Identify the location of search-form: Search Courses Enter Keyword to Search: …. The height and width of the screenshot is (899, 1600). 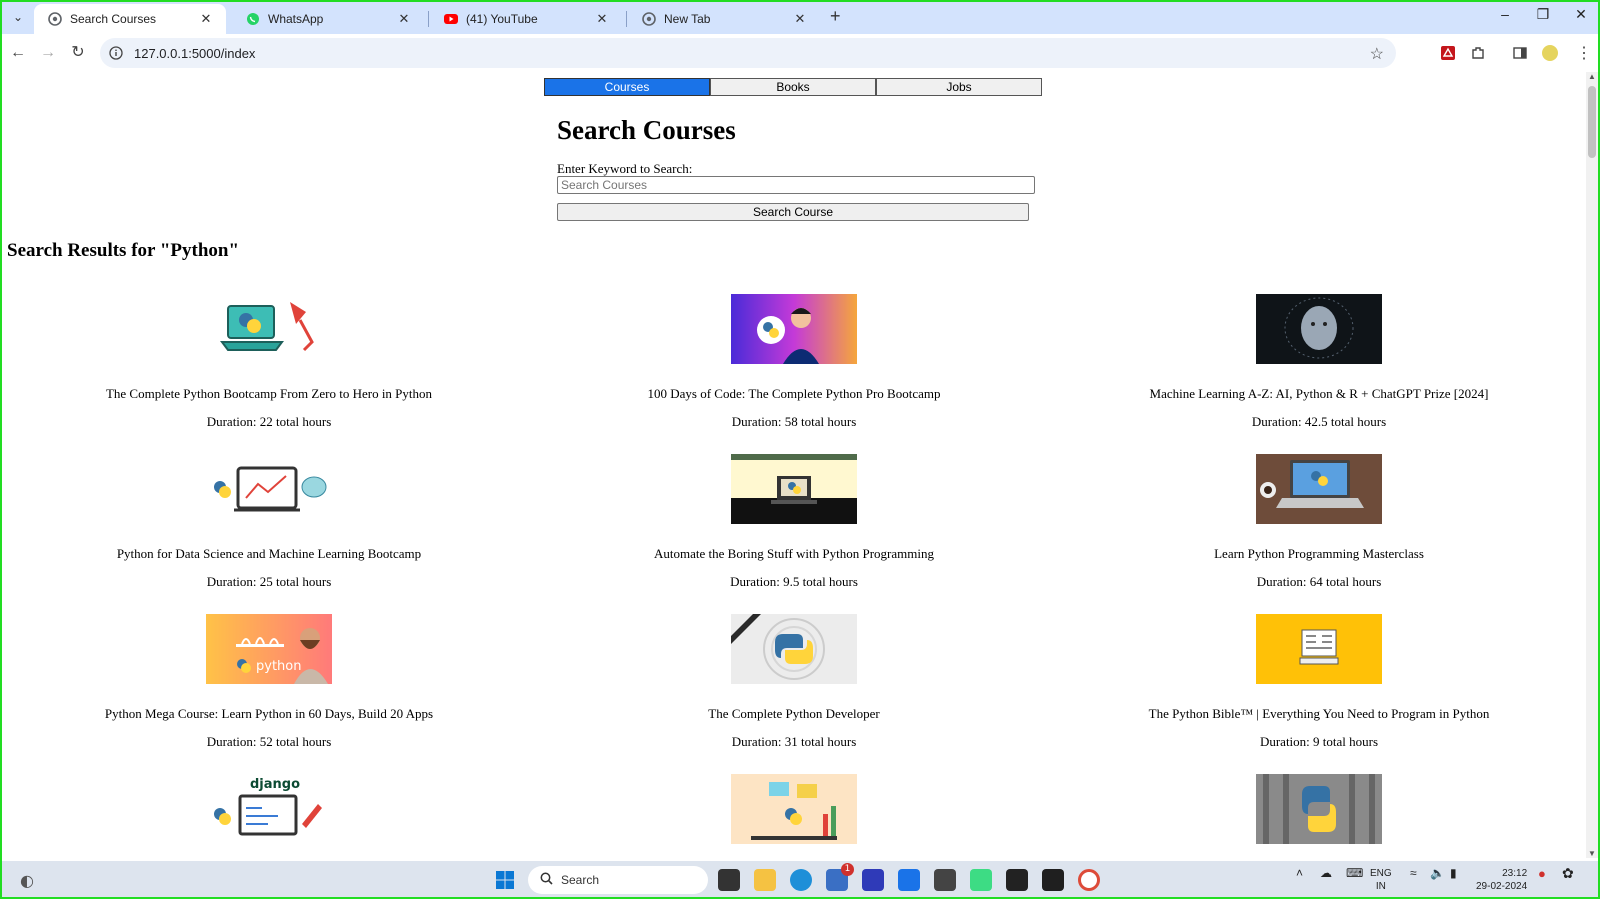
(807, 166).